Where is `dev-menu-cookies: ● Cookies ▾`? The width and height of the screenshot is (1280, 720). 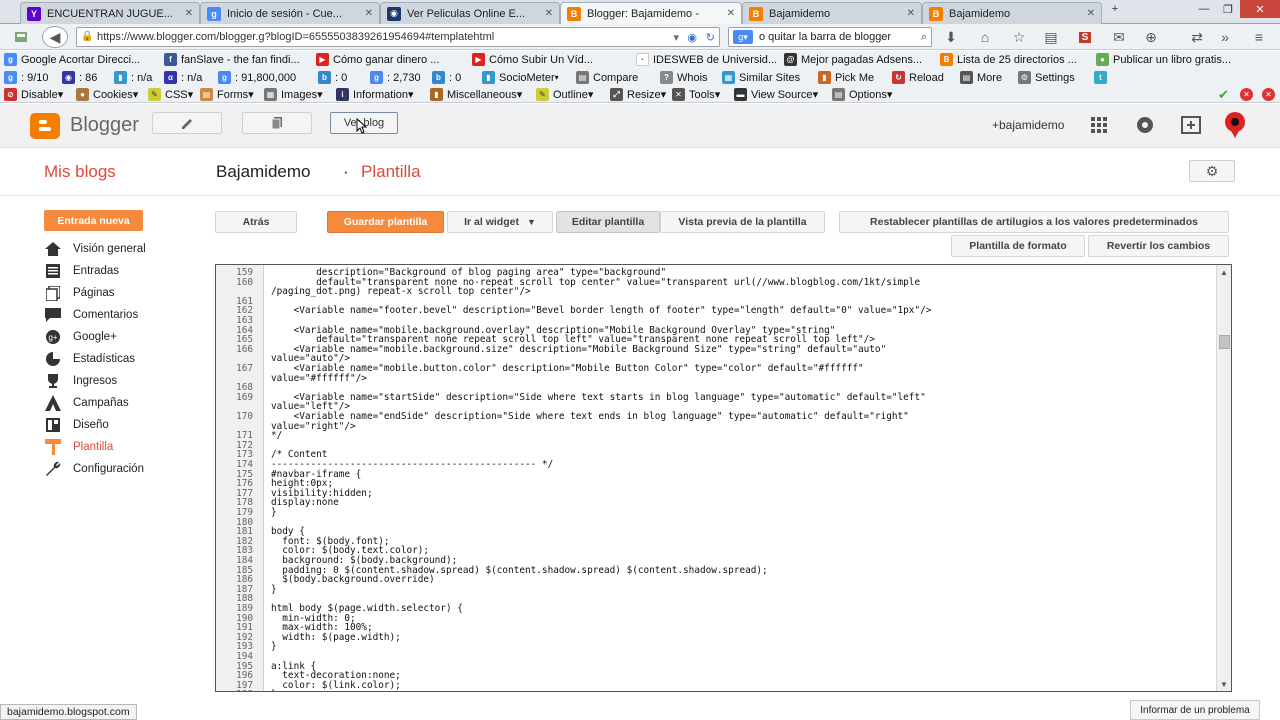 dev-menu-cookies: ● Cookies ▾ is located at coordinates (107, 94).